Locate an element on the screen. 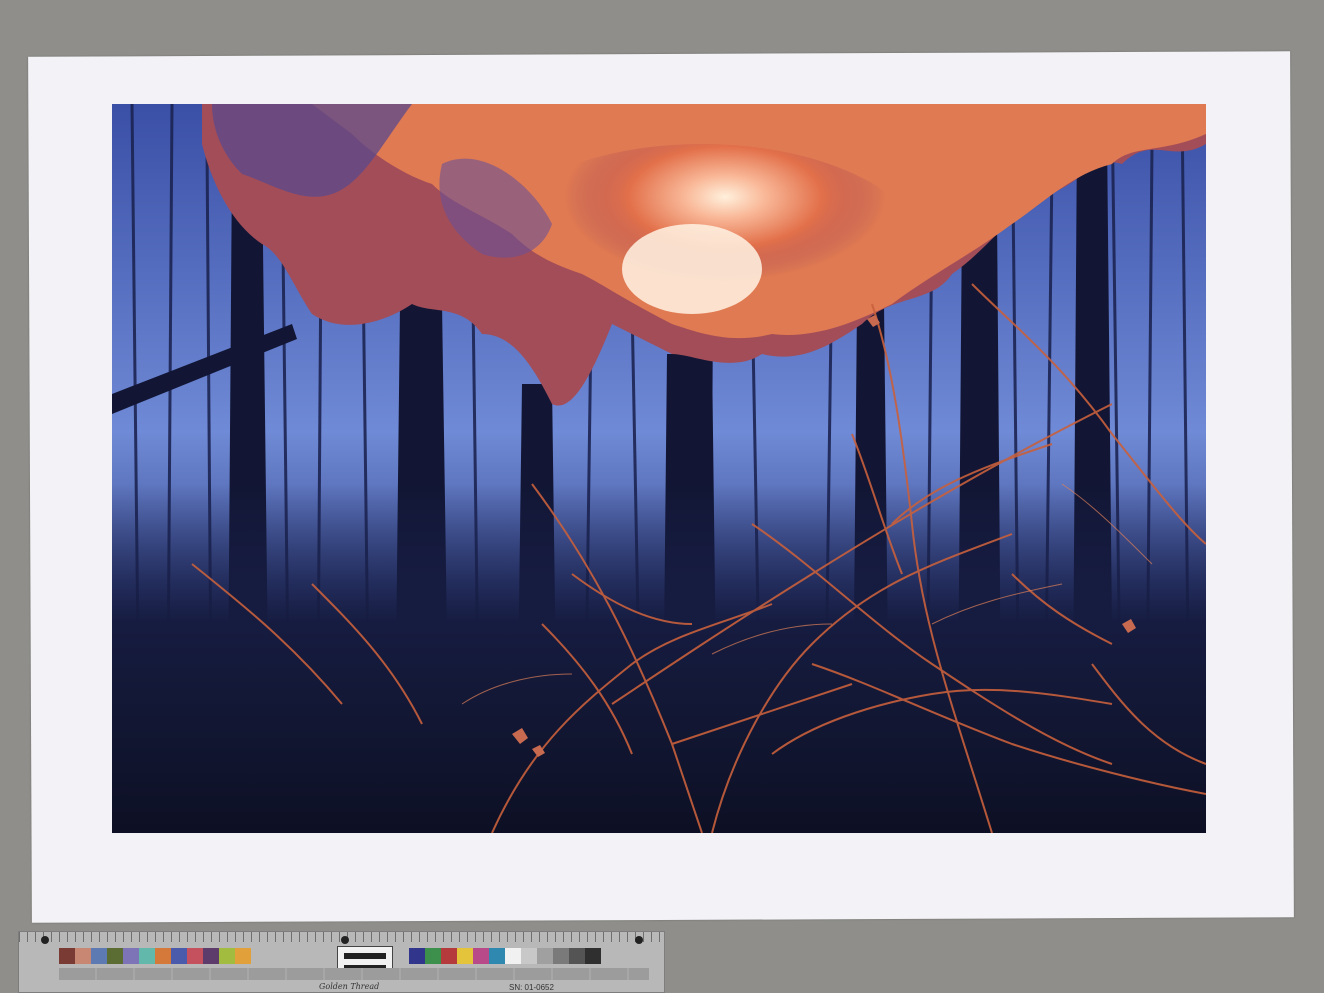 The image size is (1324, 993). color-patches-right is located at coordinates (505, 956).